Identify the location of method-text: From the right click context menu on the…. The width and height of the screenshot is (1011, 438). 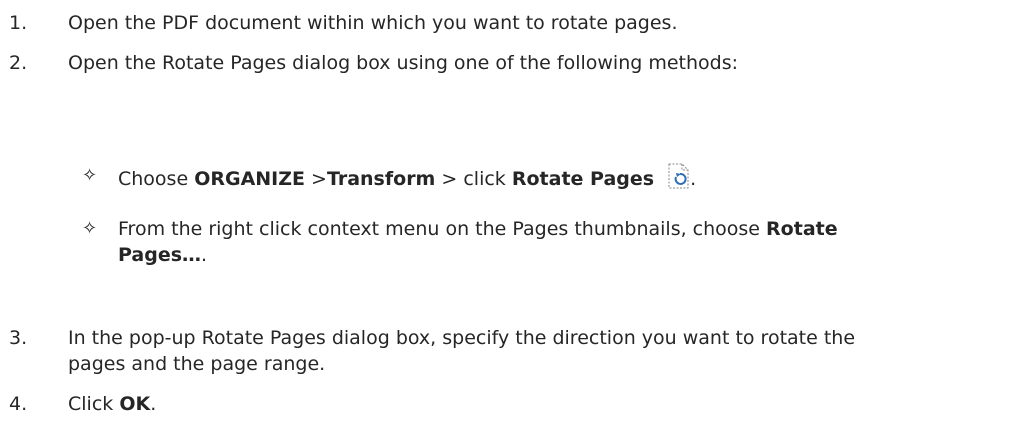
(478, 229).